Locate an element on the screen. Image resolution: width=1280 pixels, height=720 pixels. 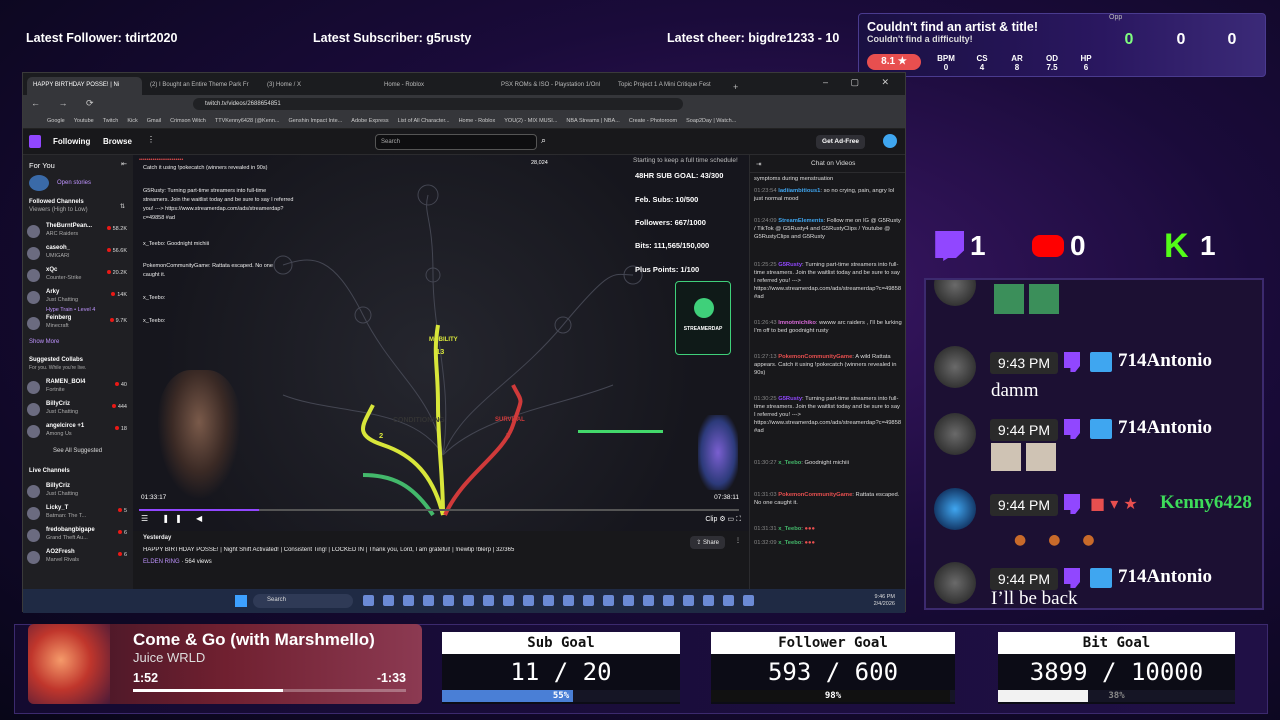
tab-topic: Topic Project 1 A Mini Critique Fest is located at coordinates (669, 86).